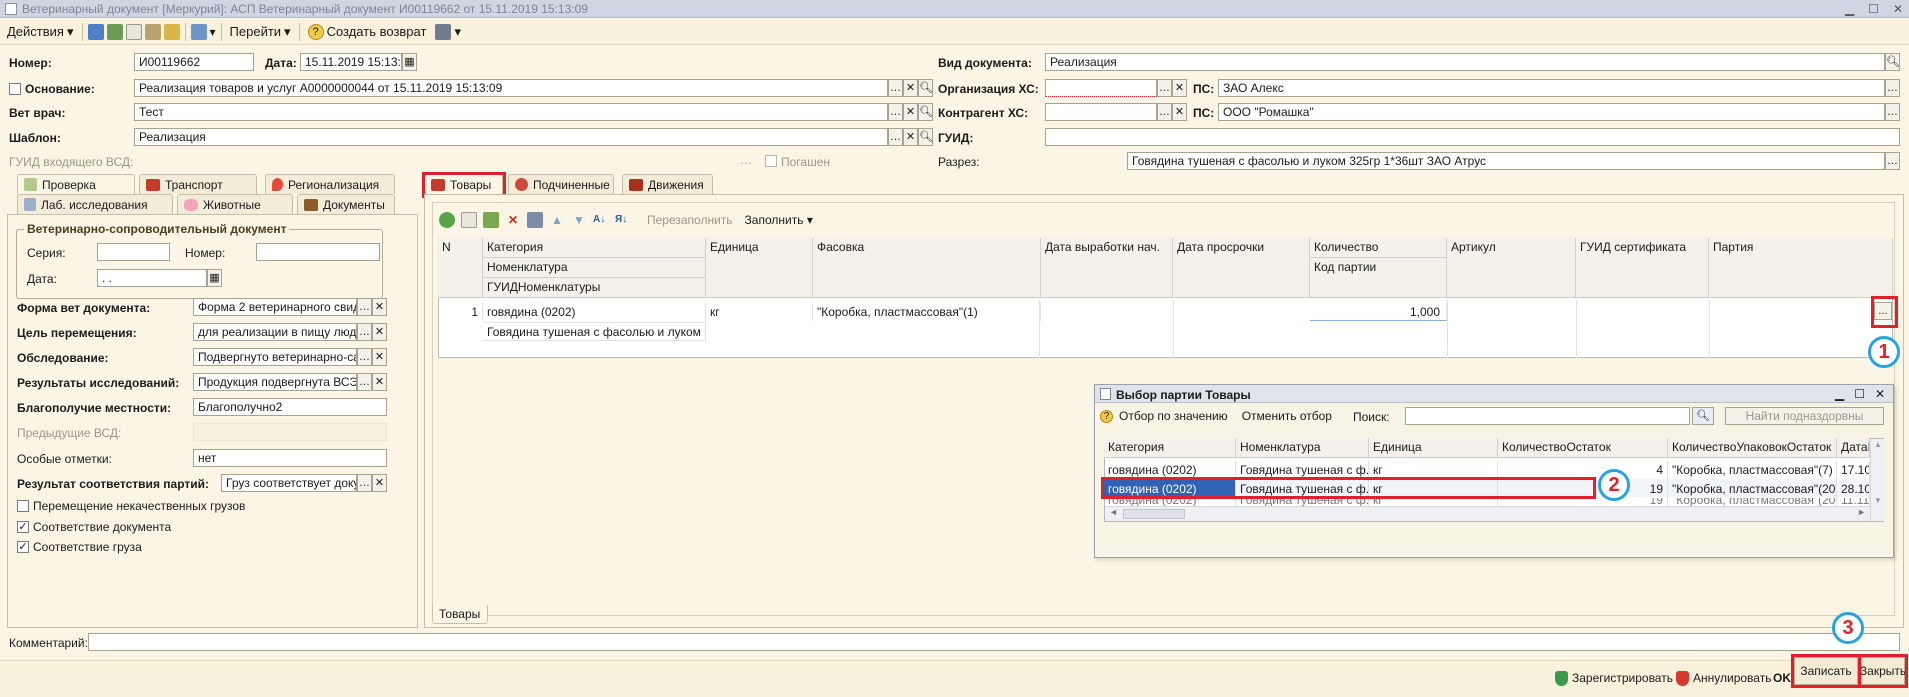 The width and height of the screenshot is (1909, 697). I want to click on print-menu: ▾, so click(448, 32).